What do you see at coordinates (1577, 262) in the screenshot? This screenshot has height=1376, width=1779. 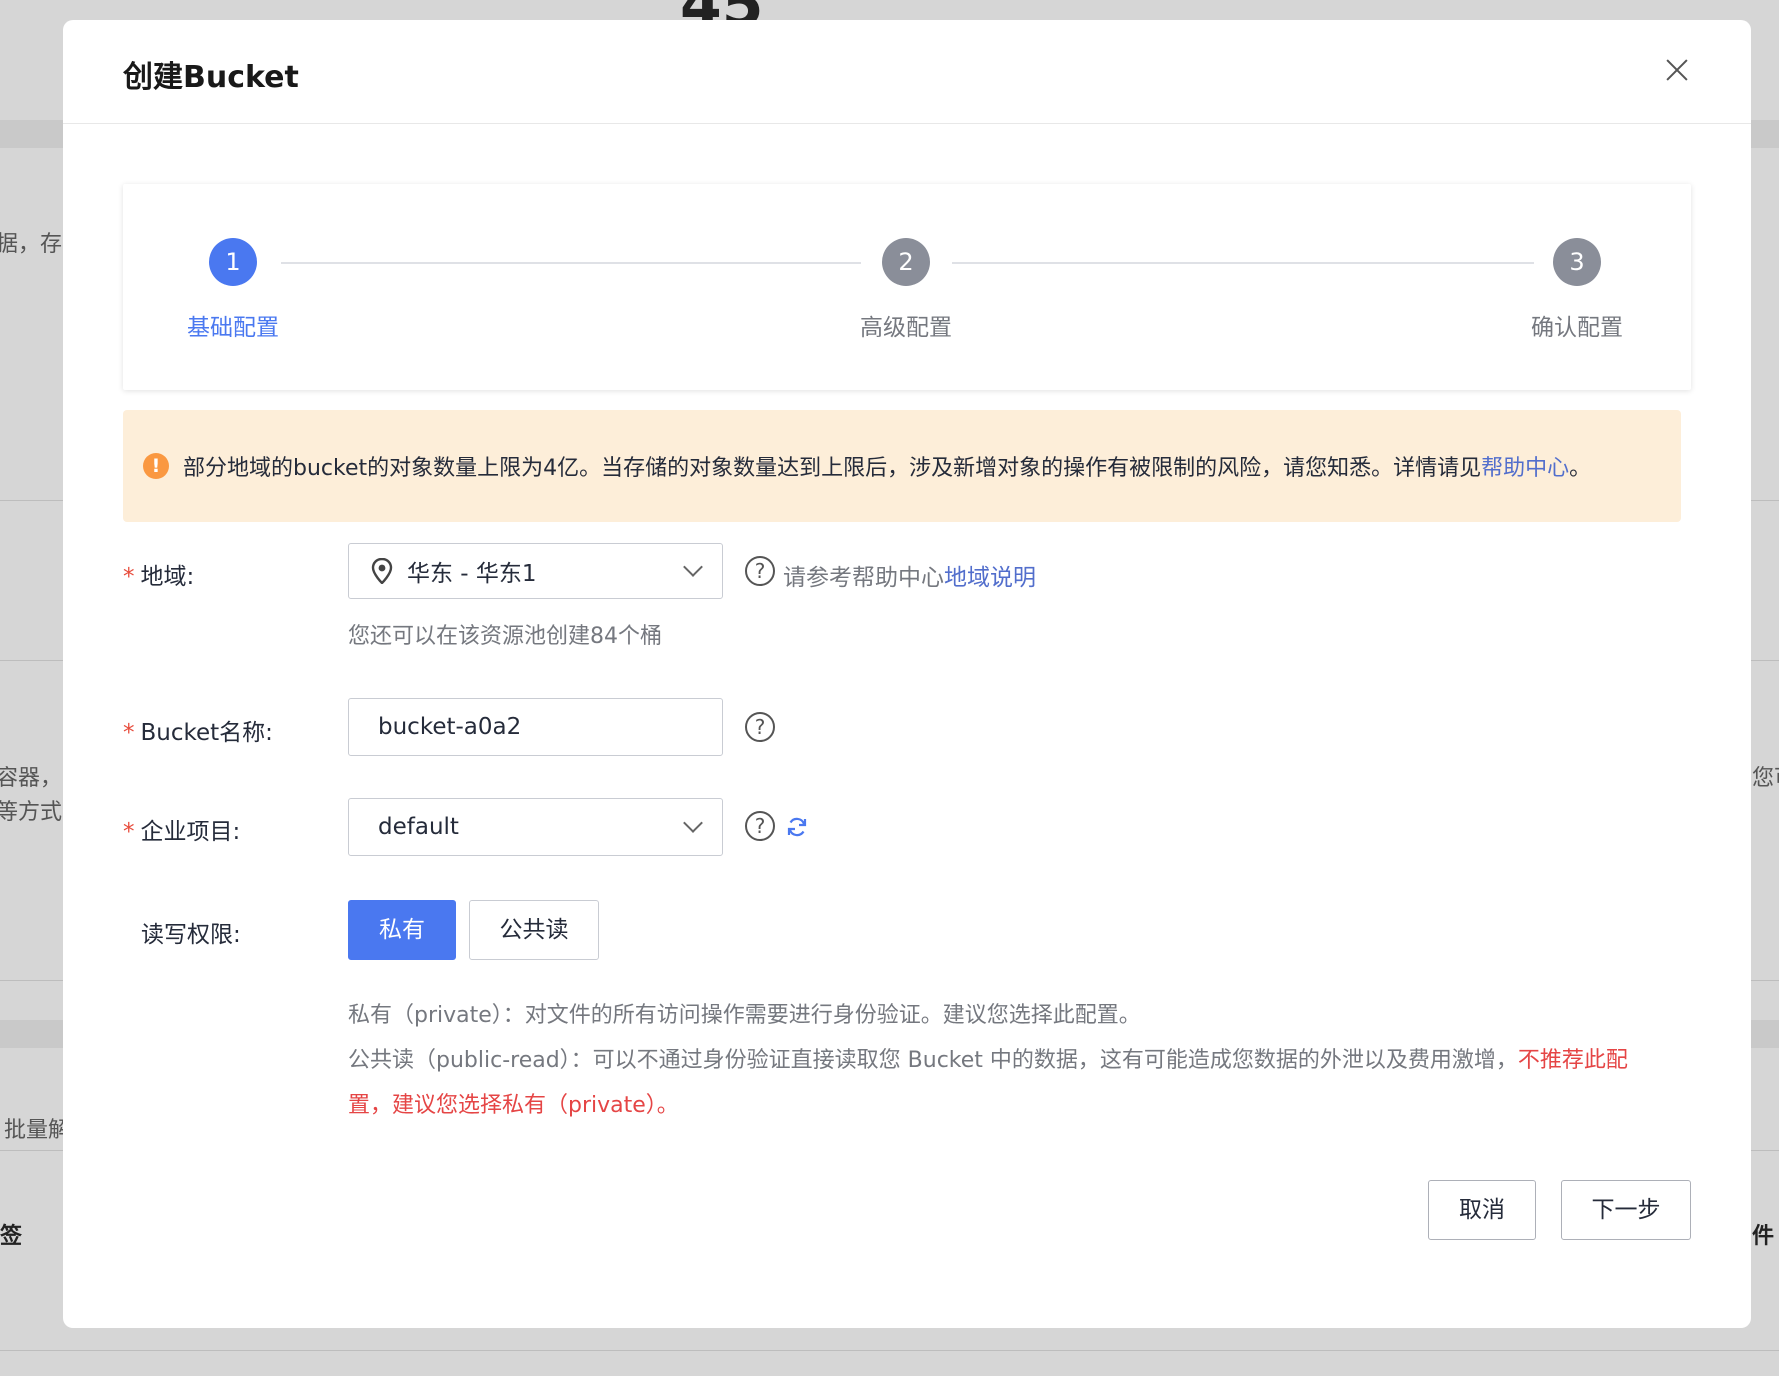 I see `step-number: 3` at bounding box center [1577, 262].